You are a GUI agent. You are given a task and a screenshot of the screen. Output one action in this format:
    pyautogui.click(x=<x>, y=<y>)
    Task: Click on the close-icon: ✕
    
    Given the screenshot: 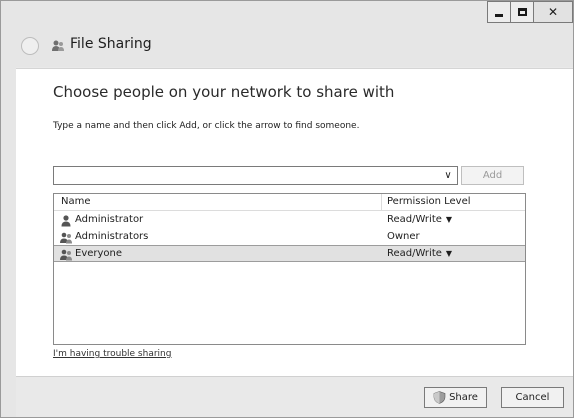 What is the action you would take?
    pyautogui.click(x=553, y=12)
    